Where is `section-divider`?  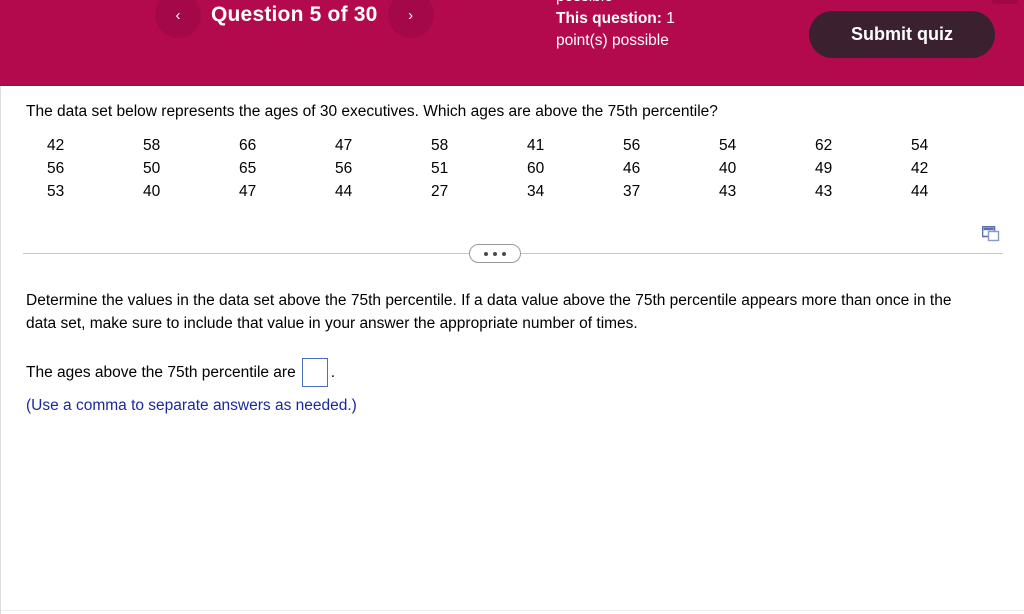 section-divider is located at coordinates (513, 253).